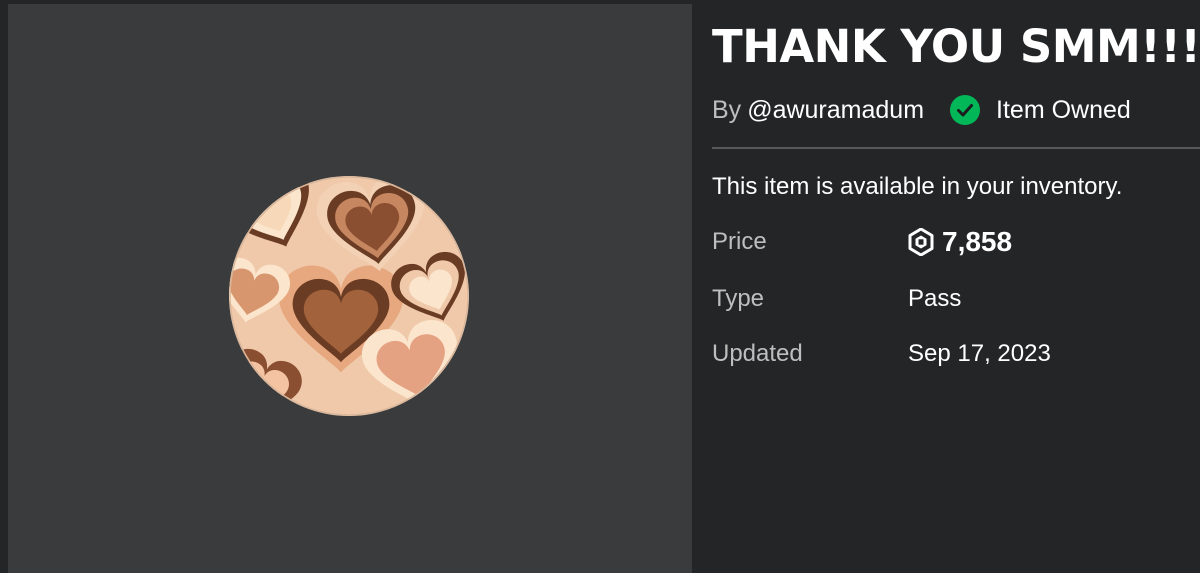  Describe the element at coordinates (835, 110) in the screenshot. I see `creator-link: @awuramadum` at that location.